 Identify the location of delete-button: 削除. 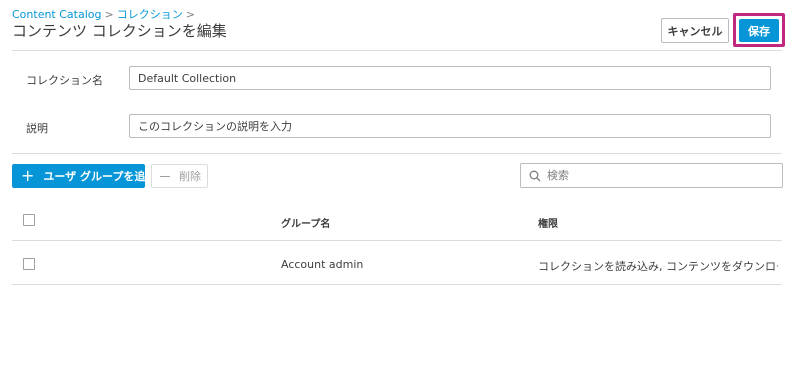
(179, 176).